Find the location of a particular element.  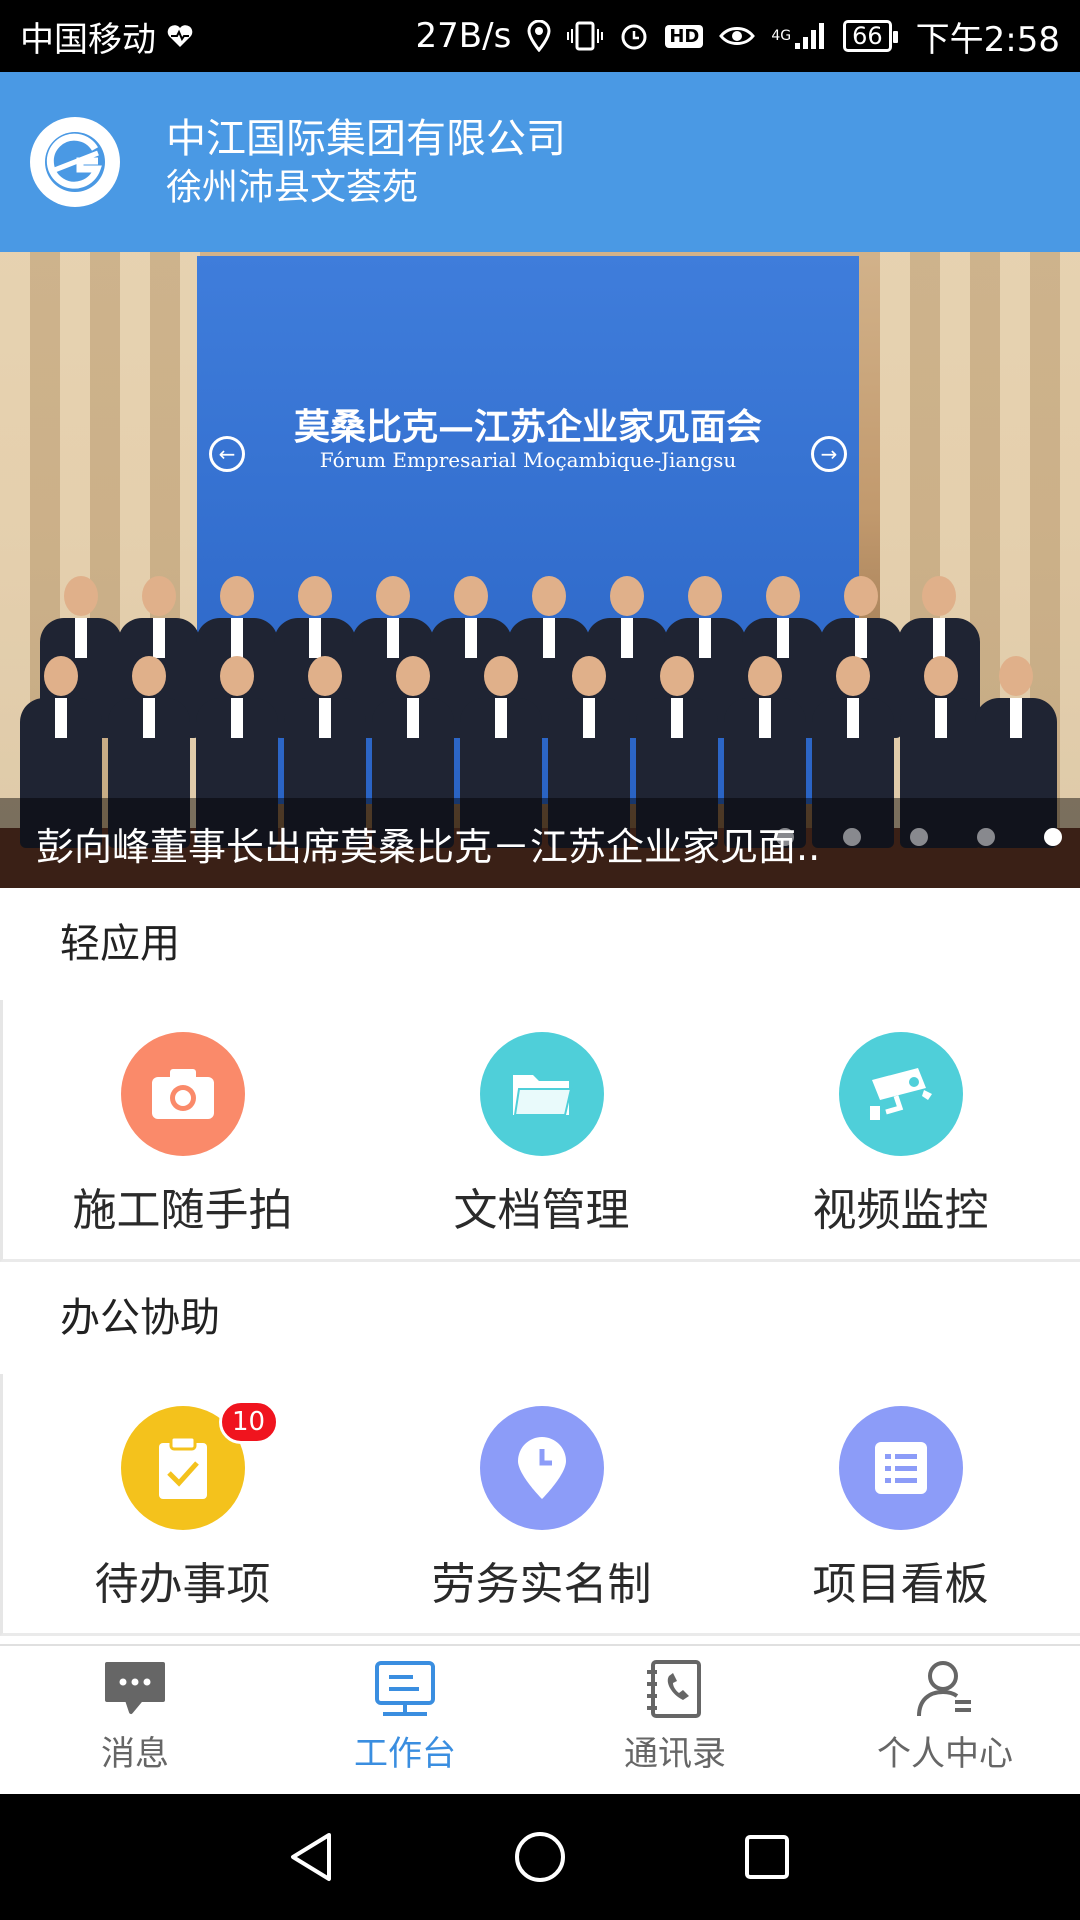

location-icon is located at coordinates (539, 36).